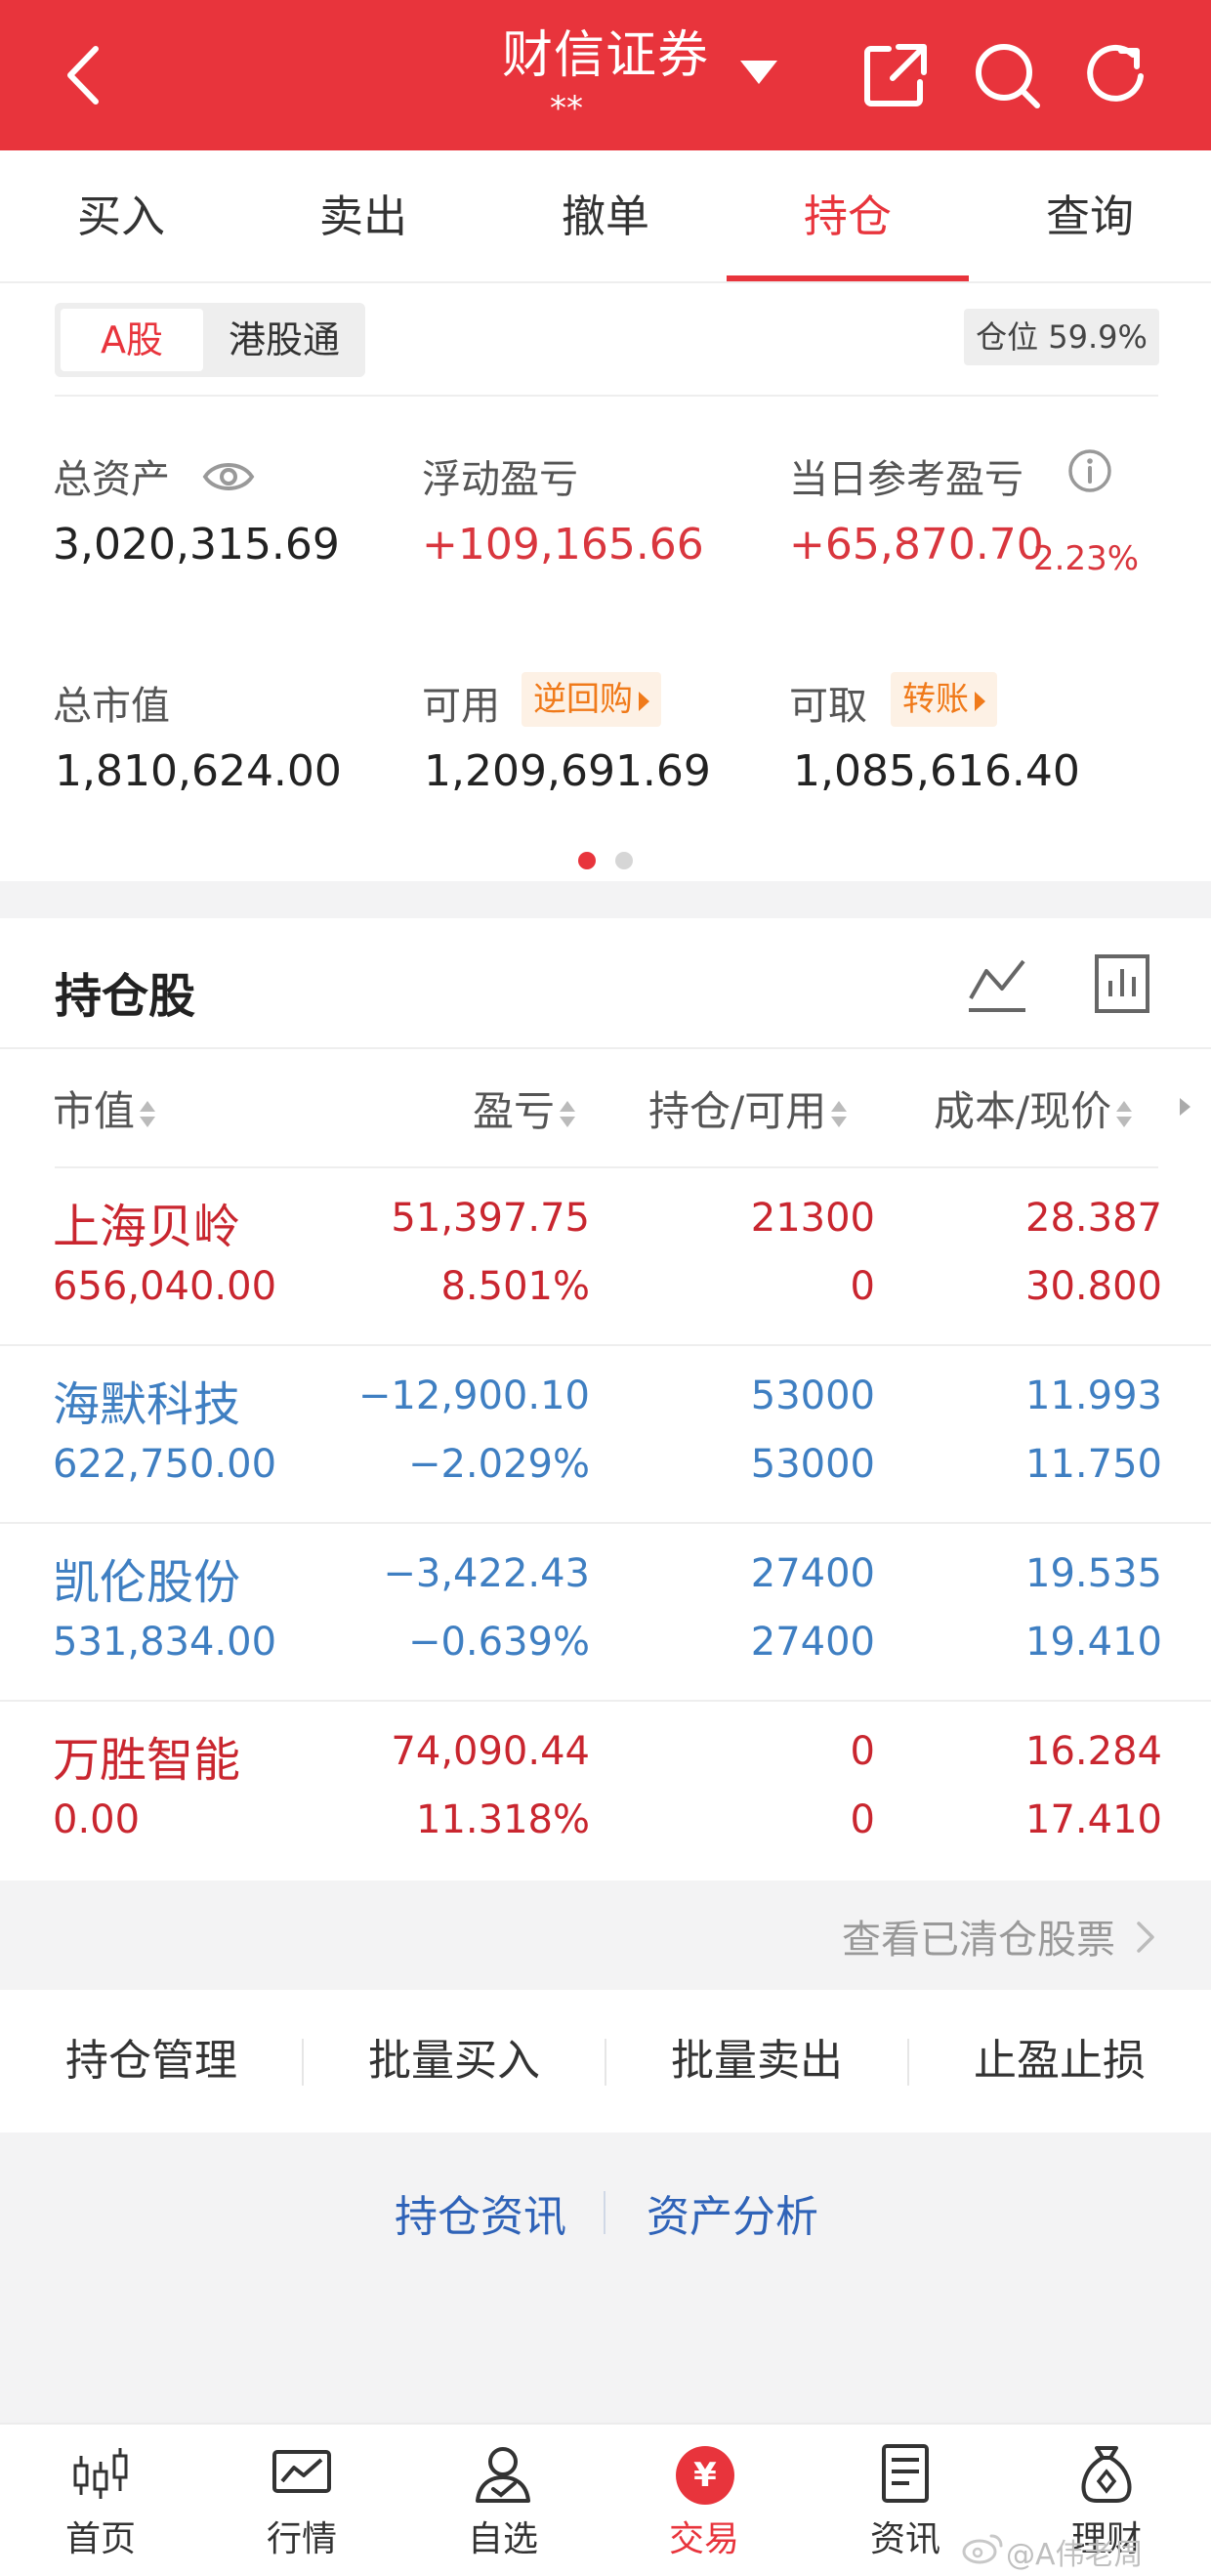  Describe the element at coordinates (828, 706) in the screenshot. I see `withdrawable-label: 可取` at that location.